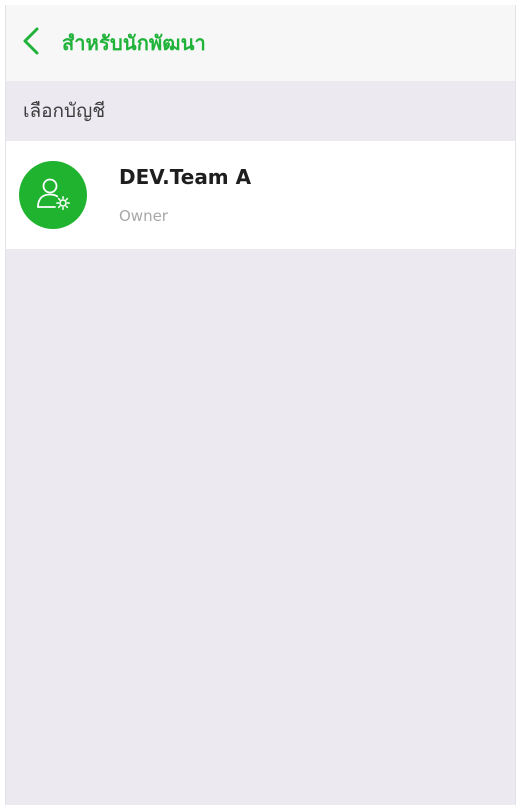  I want to click on account-list-item: DEV.Team A Owner, so click(260, 195).